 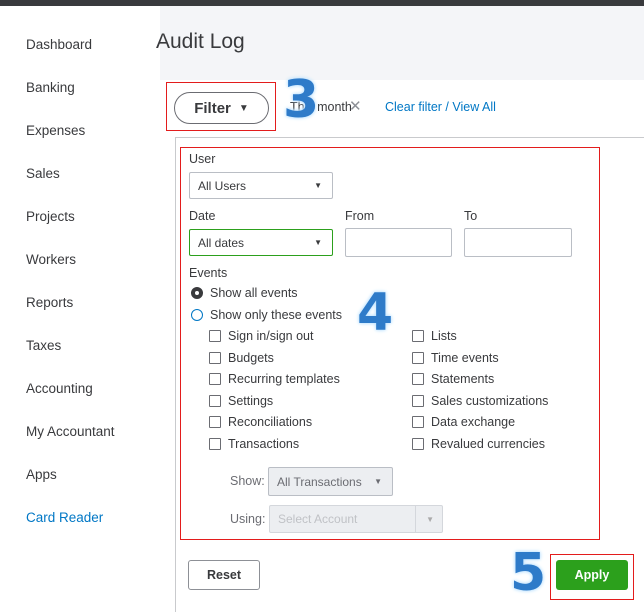 What do you see at coordinates (318, 519) in the screenshot?
I see `using-placeholder: Select Account` at bounding box center [318, 519].